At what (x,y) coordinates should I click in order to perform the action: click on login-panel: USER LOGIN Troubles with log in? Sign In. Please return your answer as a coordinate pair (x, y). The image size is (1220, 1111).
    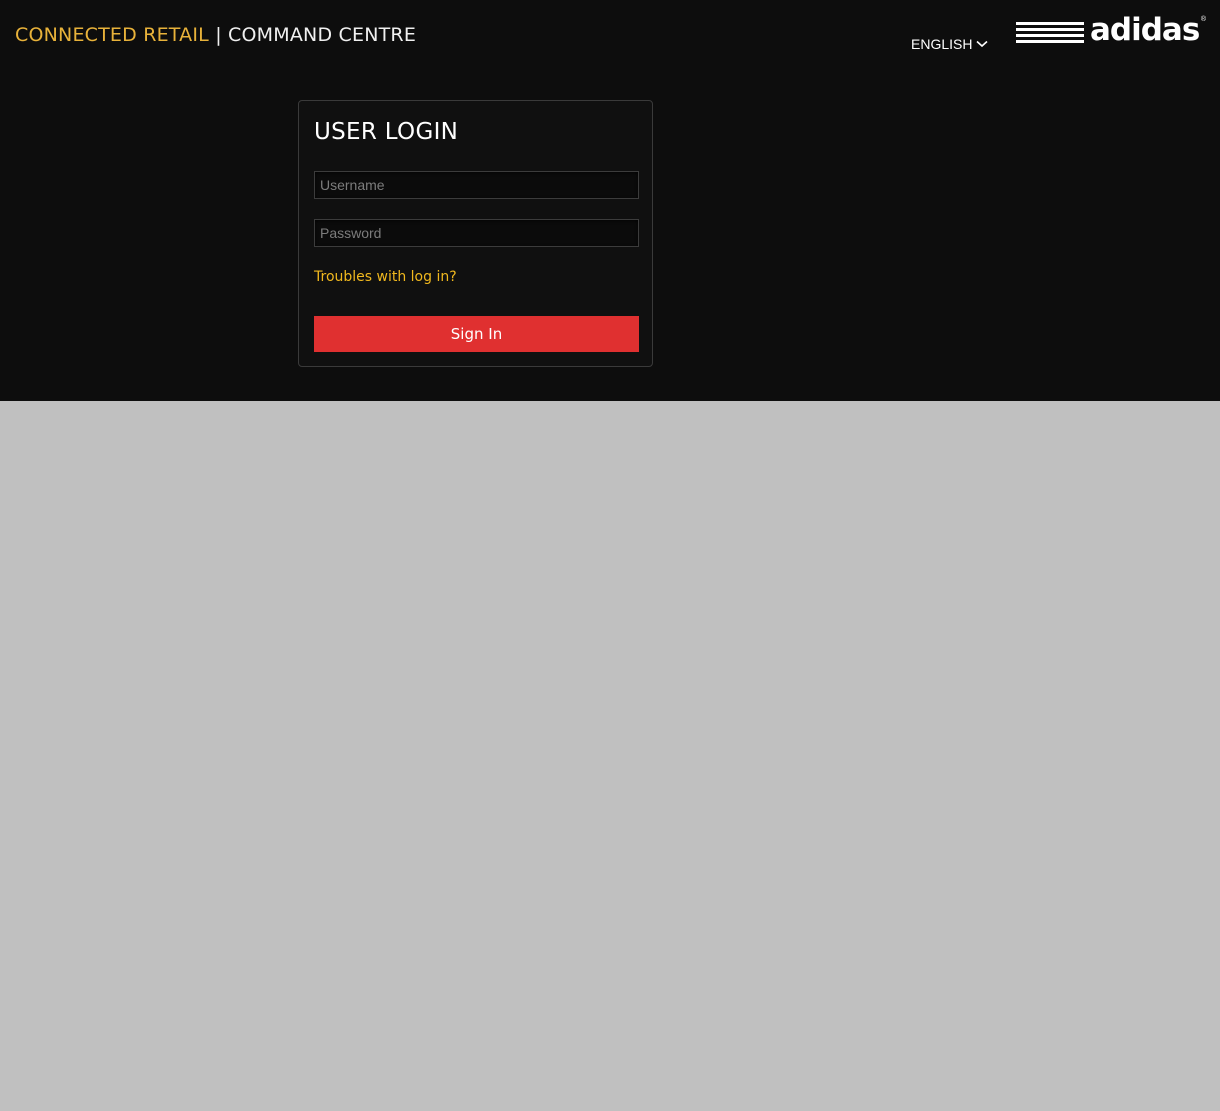
    Looking at the image, I should click on (475, 233).